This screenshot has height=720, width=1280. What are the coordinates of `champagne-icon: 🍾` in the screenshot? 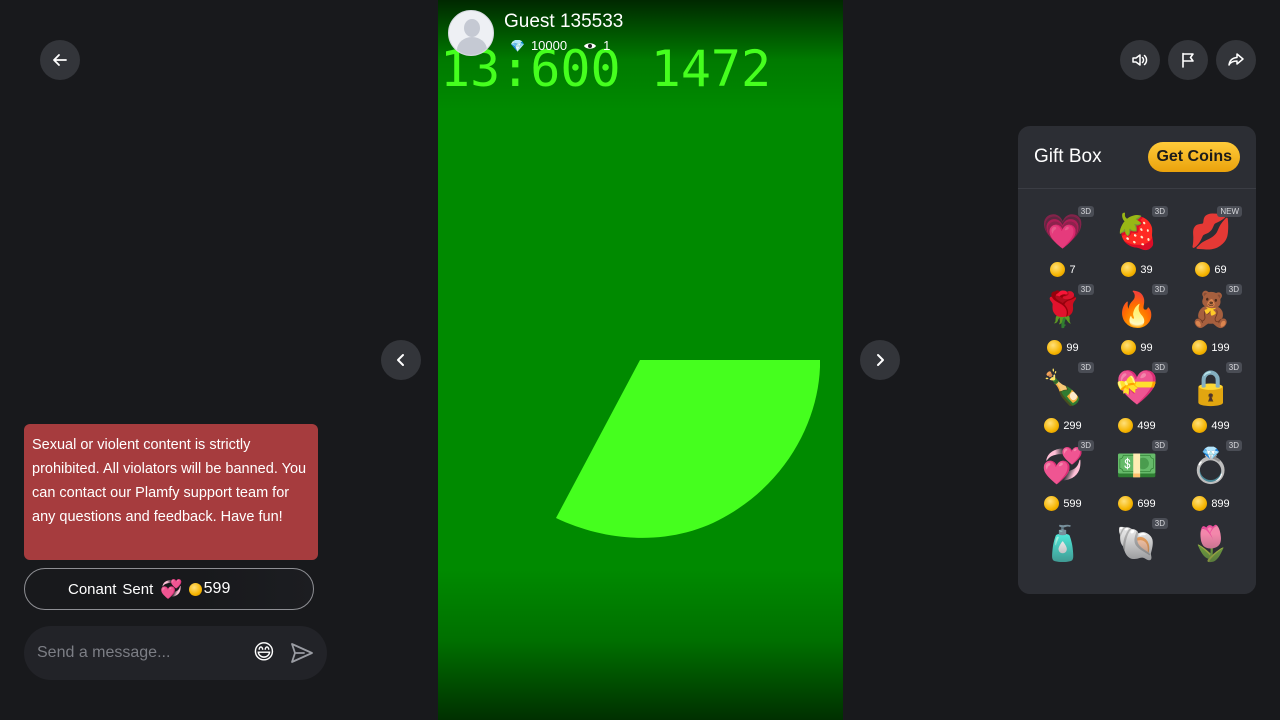 It's located at (1063, 388).